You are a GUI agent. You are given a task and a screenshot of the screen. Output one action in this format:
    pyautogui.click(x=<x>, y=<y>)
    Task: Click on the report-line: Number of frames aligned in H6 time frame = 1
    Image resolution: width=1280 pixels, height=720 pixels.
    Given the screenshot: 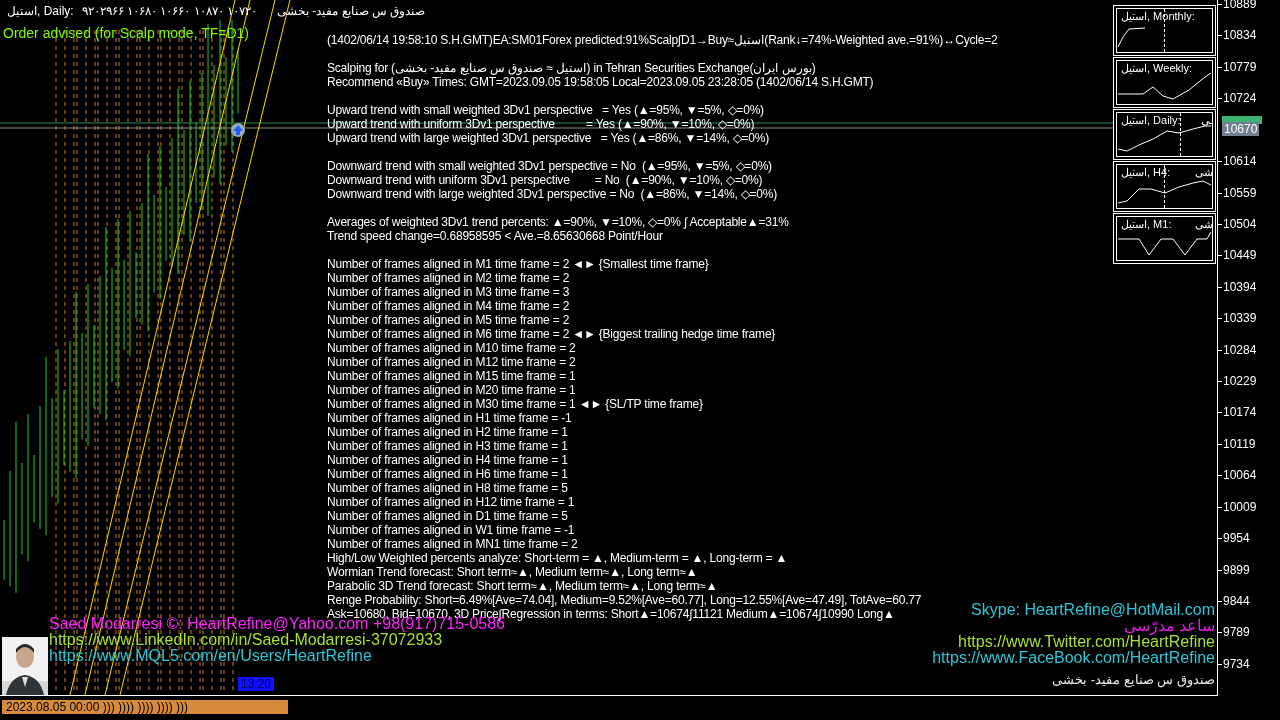 What is the action you would take?
    pyautogui.click(x=448, y=474)
    